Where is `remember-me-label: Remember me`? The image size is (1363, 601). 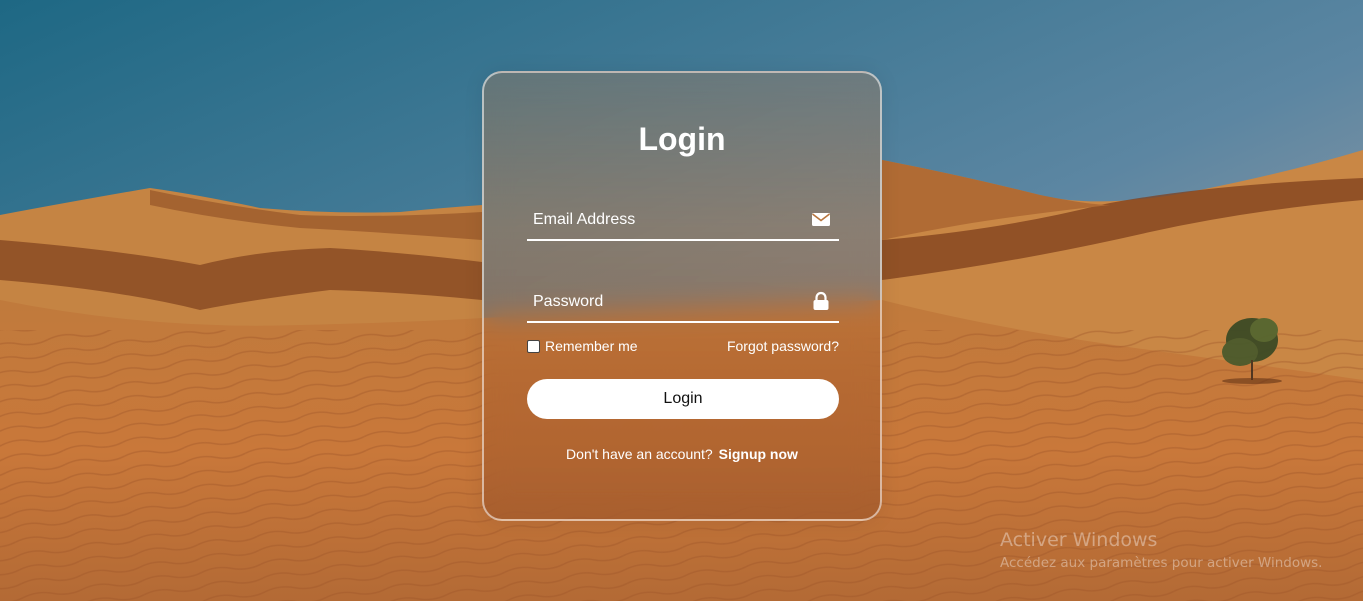
remember-me-label: Remember me is located at coordinates (591, 346).